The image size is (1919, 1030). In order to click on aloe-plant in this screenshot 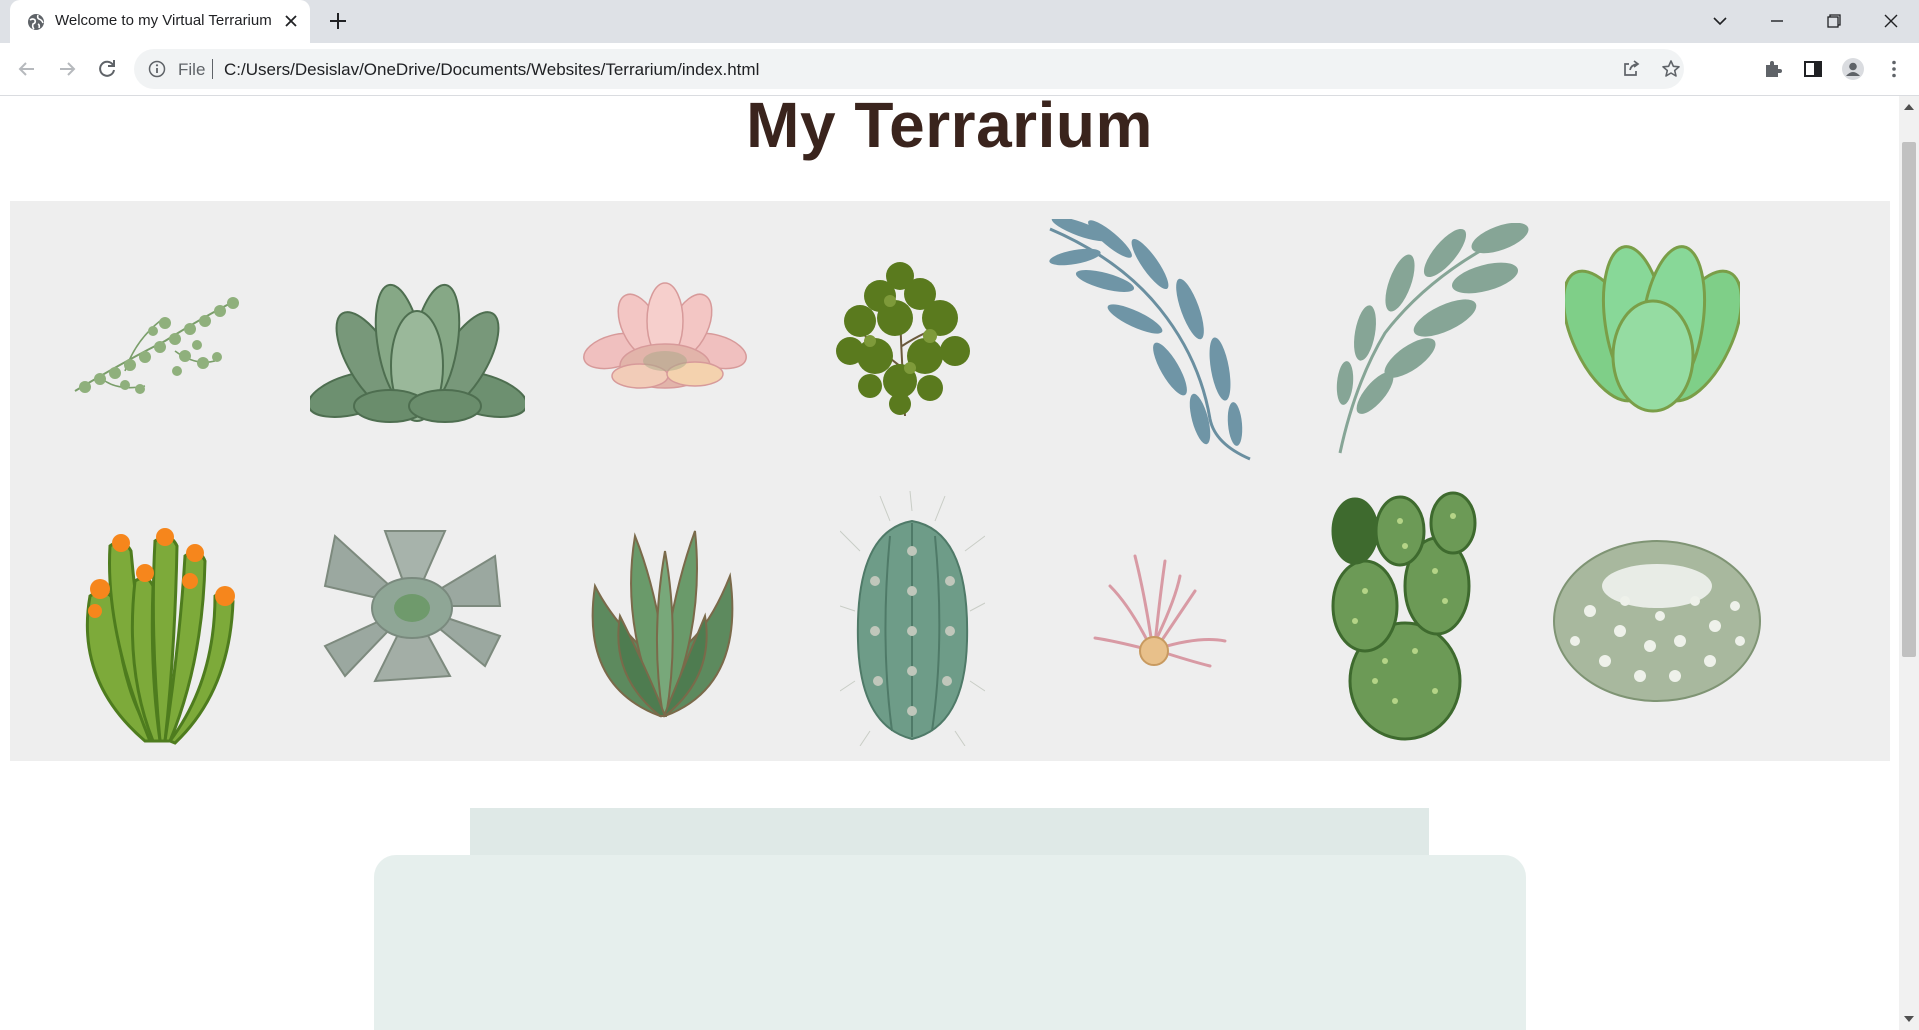, I will do `click(662, 623)`.